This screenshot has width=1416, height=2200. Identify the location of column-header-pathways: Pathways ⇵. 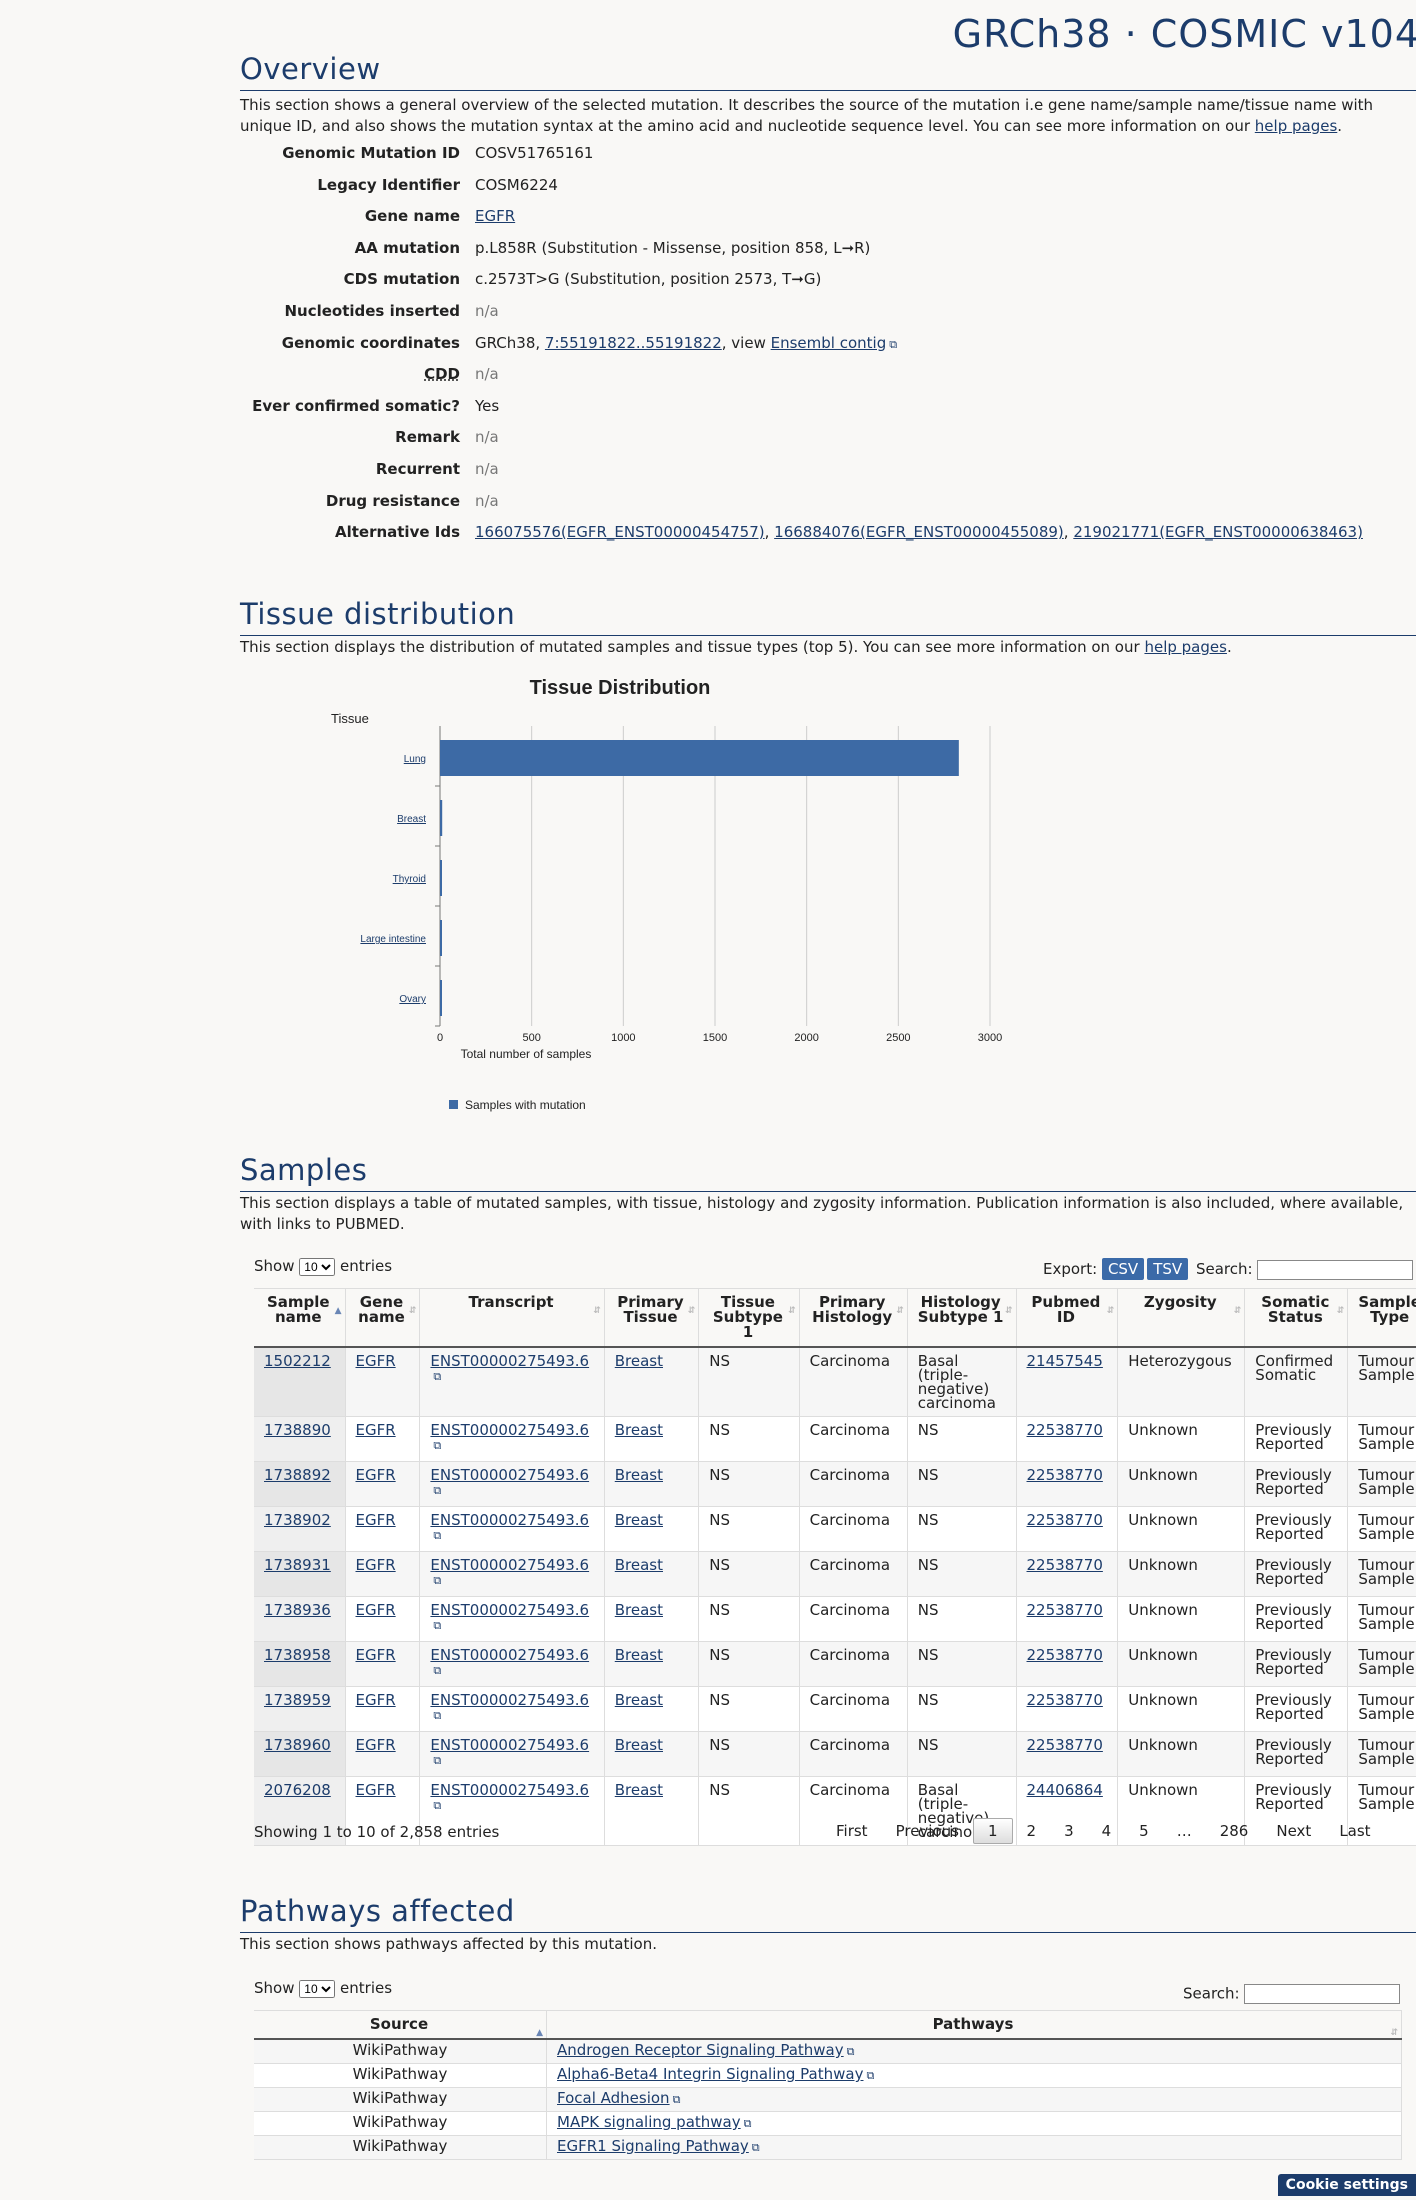
(974, 2025).